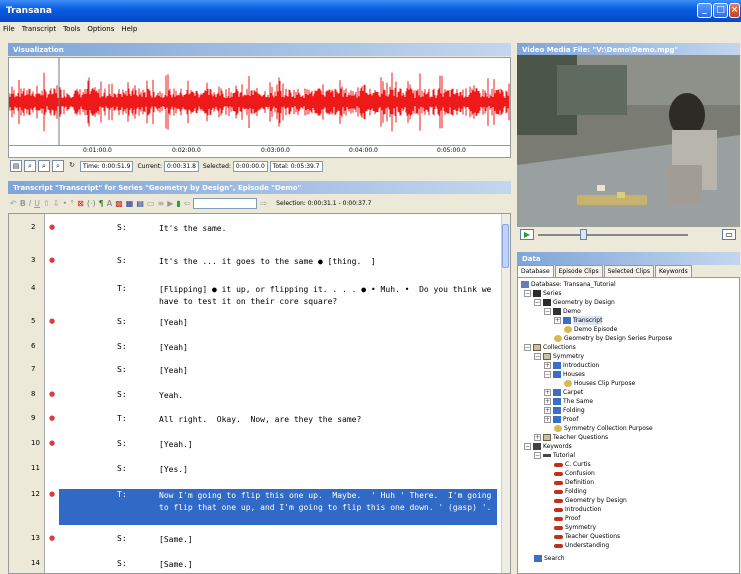  What do you see at coordinates (568, 401) in the screenshot?
I see `tree-node: + The Same` at bounding box center [568, 401].